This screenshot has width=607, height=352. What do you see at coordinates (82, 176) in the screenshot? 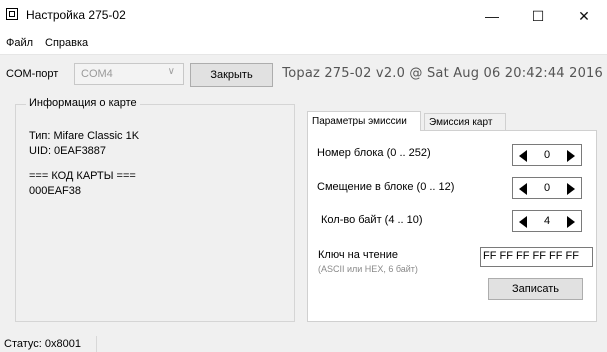
I see `card-code-header: === КОД КАРТЫ ===` at bounding box center [82, 176].